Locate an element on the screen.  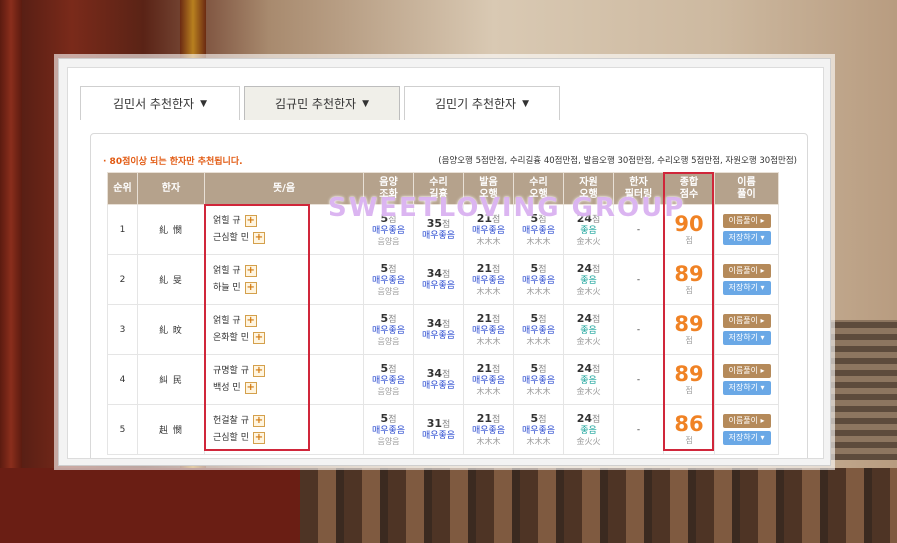
meaning-cell: 얽힐 규 + 하늘 민 + is located at coordinates (284, 279).